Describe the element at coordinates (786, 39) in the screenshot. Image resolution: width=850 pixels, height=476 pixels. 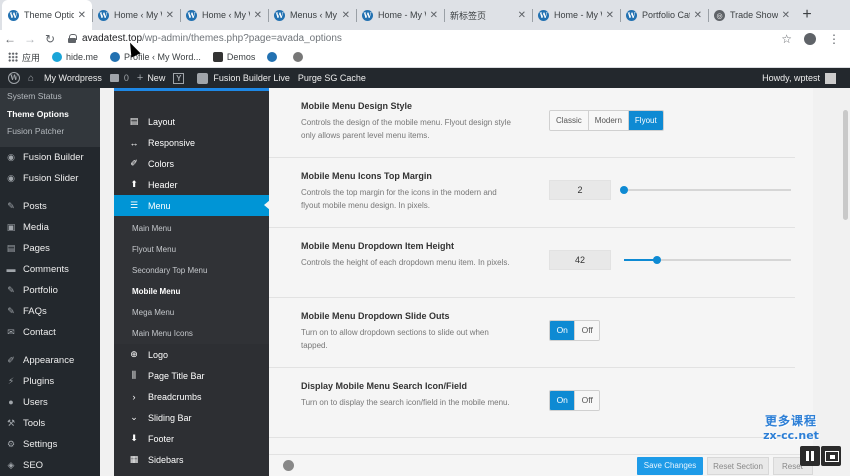
I see `bookmark-star-icon: ☆` at that location.